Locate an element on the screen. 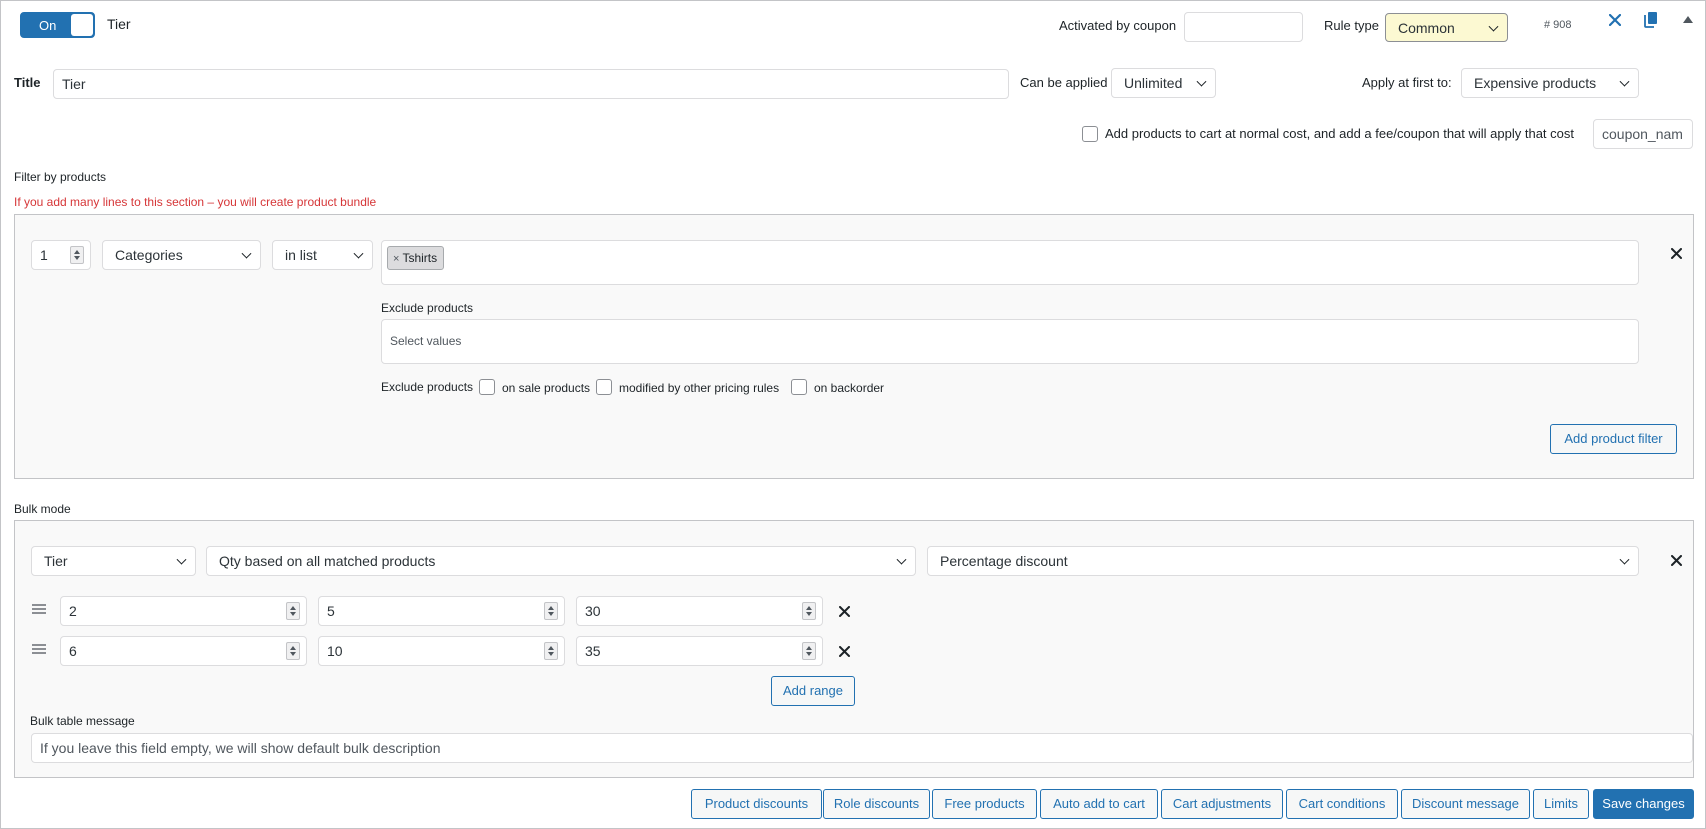 Image resolution: width=1706 pixels, height=829 pixels. limits-button: Limits is located at coordinates (1561, 804).